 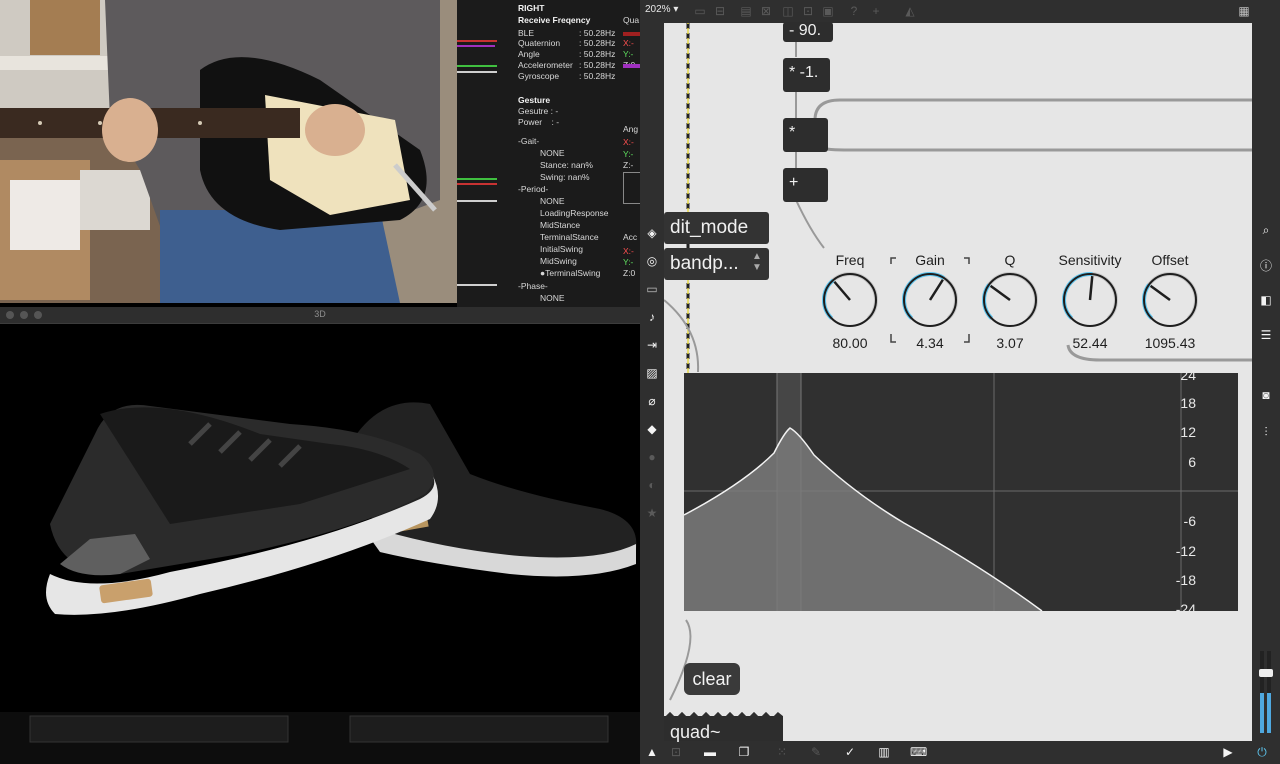 What do you see at coordinates (1228, 752) in the screenshot?
I see `play-icon: ▶` at bounding box center [1228, 752].